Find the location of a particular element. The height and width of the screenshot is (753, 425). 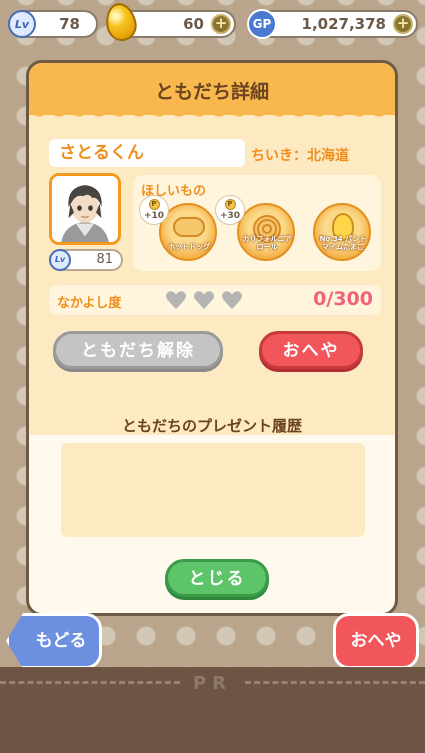

gp-value: 1,027,378 is located at coordinates (343, 24).